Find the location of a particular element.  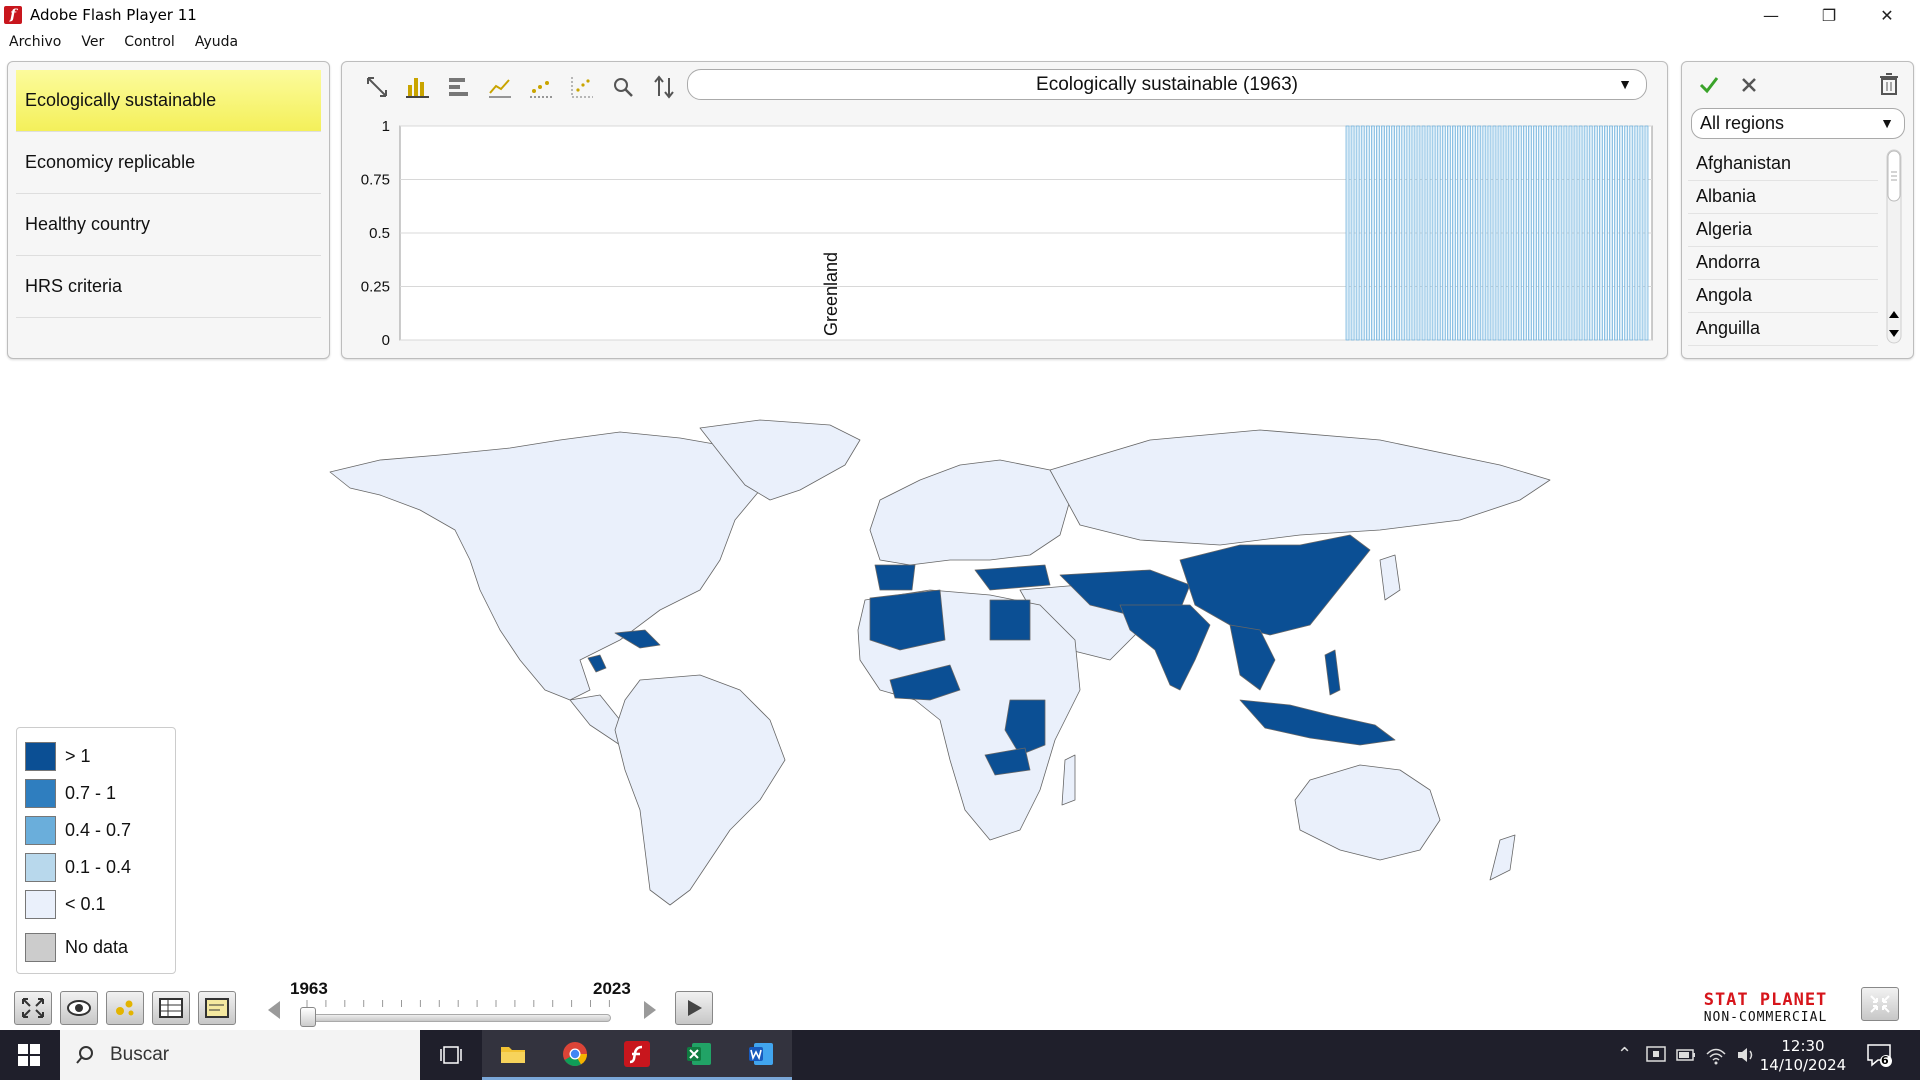

map-new-zealand is located at coordinates (1502, 857).